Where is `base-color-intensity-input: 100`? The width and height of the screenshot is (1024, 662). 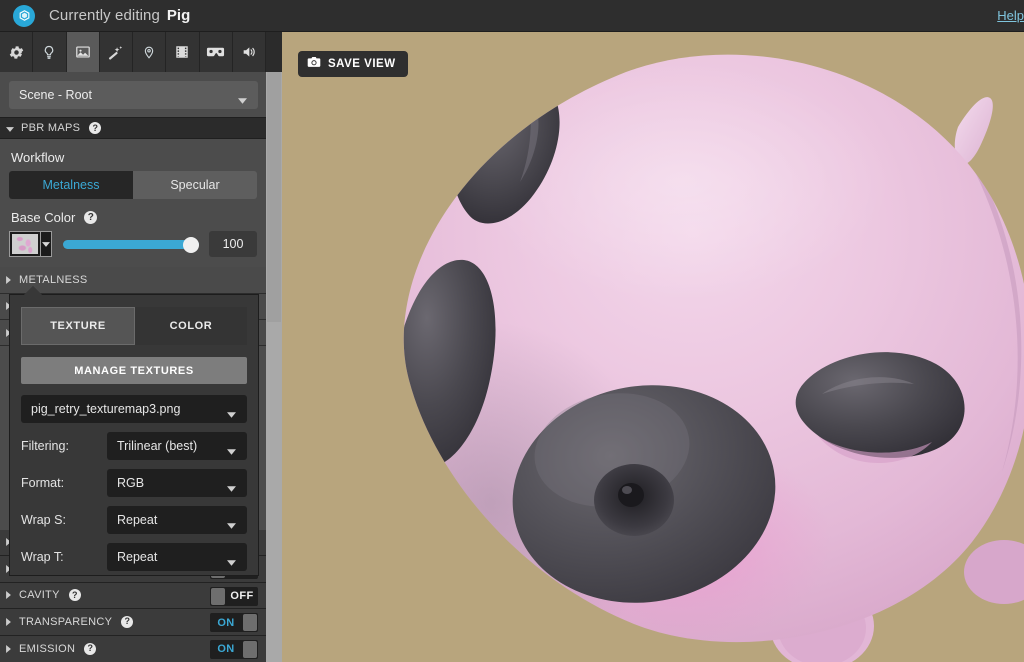 base-color-intensity-input: 100 is located at coordinates (233, 244).